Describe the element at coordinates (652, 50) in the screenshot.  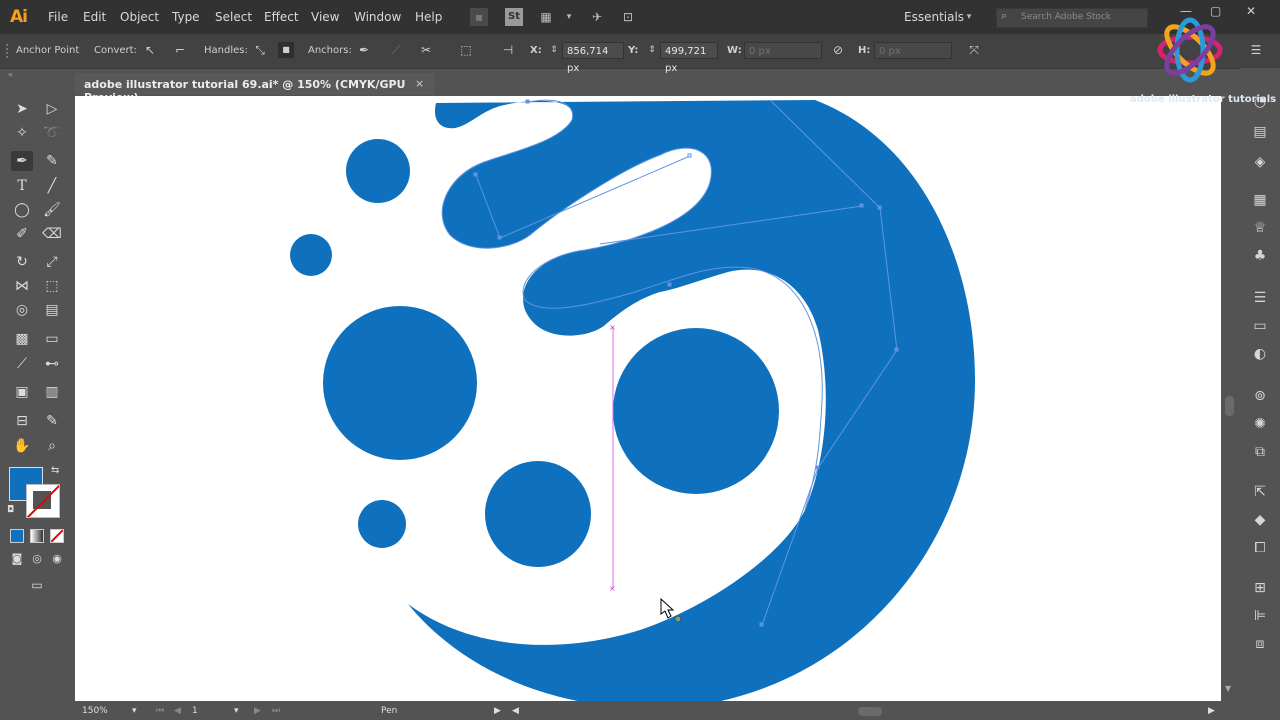
I see `y-stepper-icon: ⇕` at that location.